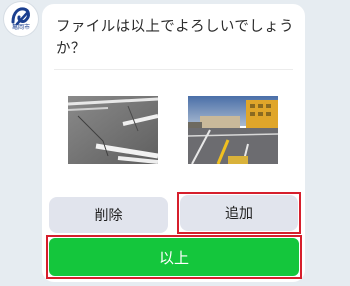 This screenshot has width=350, height=286. What do you see at coordinates (173, 69) in the screenshot?
I see `divider` at bounding box center [173, 69].